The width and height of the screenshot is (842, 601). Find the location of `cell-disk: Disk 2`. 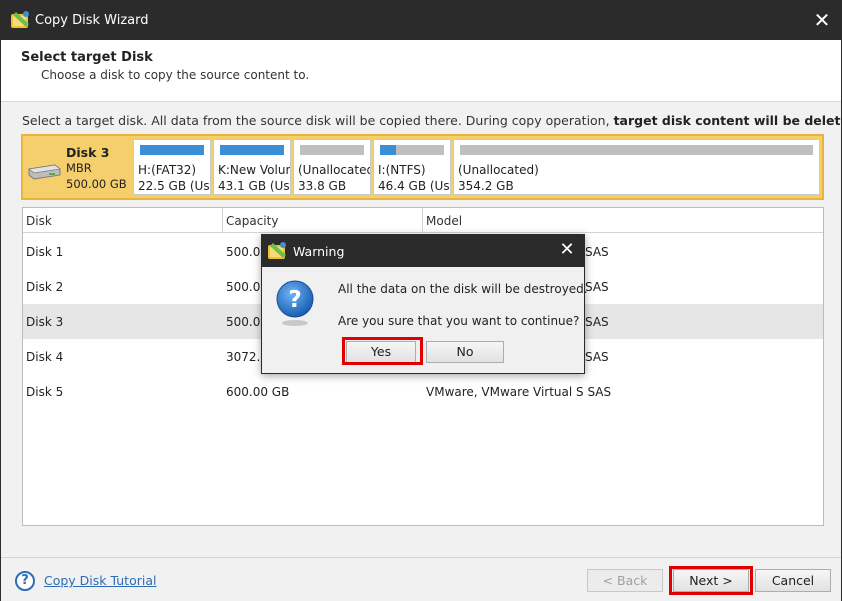

cell-disk: Disk 2 is located at coordinates (45, 287).